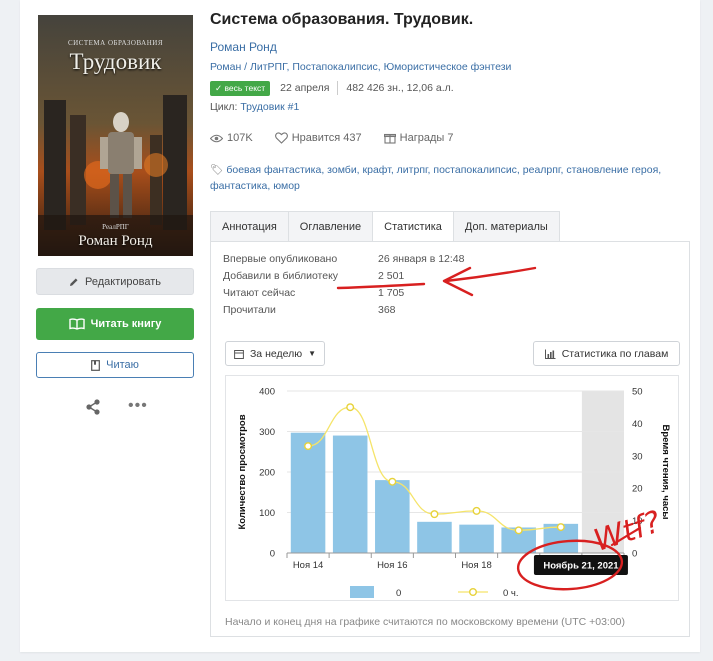  I want to click on awards-count: Награды 7, so click(426, 138).